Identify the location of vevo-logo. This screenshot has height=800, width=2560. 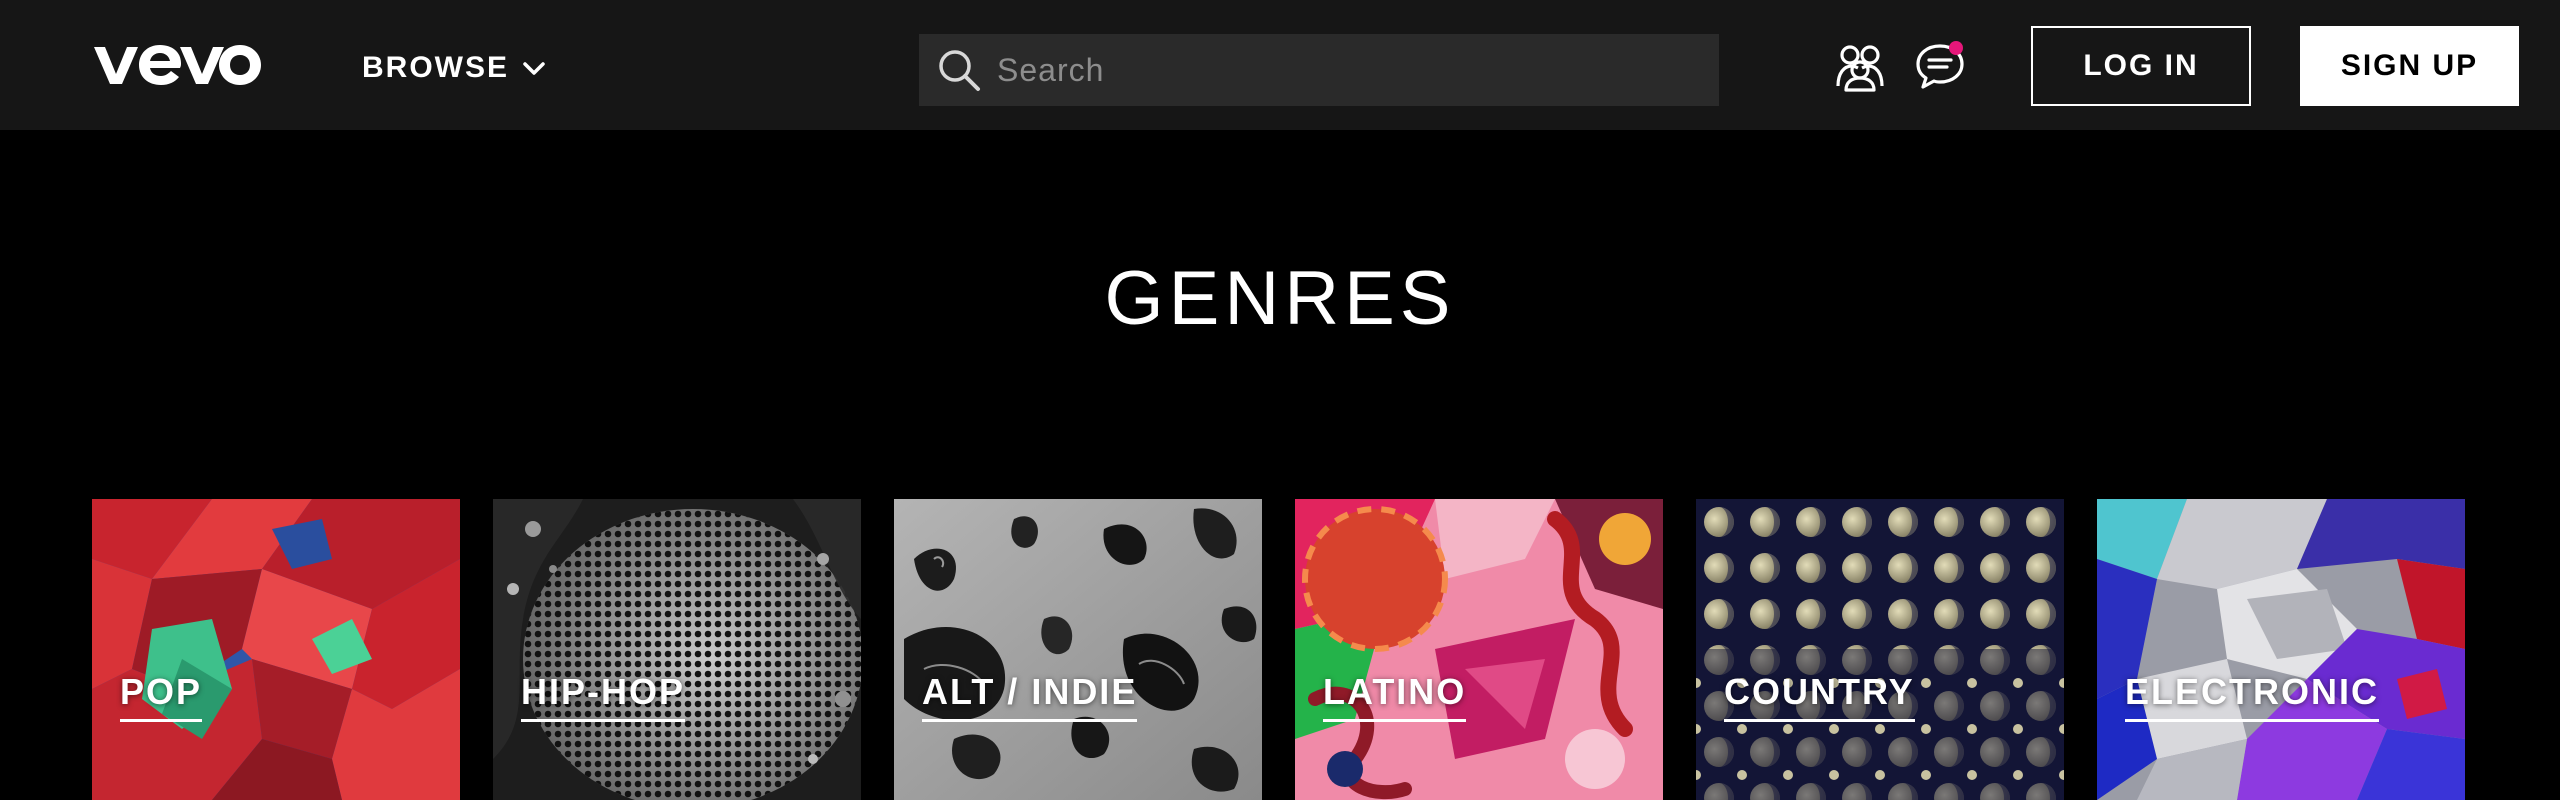
(177, 65).